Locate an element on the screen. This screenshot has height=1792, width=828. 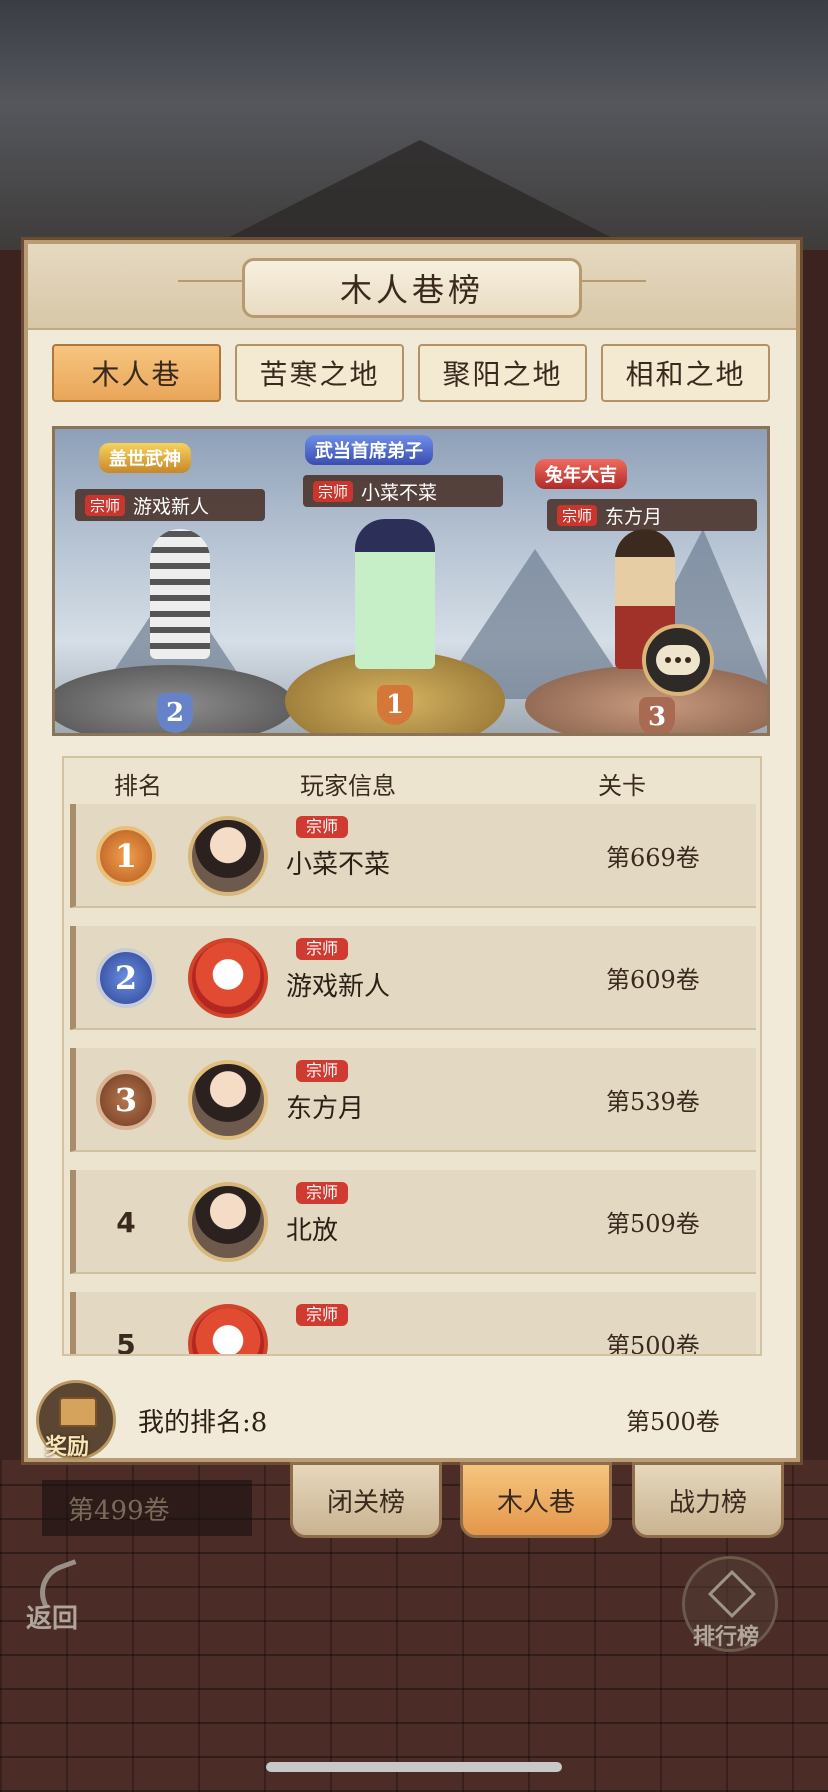
background-wall-right is located at coordinates (813, 865).